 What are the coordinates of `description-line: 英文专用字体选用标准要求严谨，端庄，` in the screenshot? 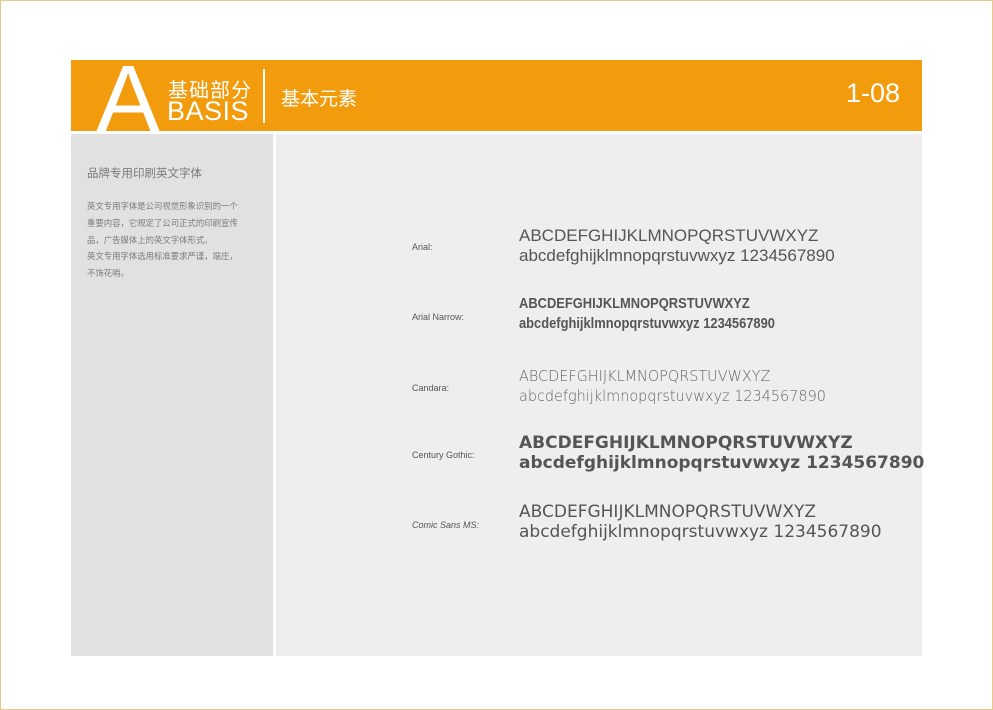 It's located at (162, 256).